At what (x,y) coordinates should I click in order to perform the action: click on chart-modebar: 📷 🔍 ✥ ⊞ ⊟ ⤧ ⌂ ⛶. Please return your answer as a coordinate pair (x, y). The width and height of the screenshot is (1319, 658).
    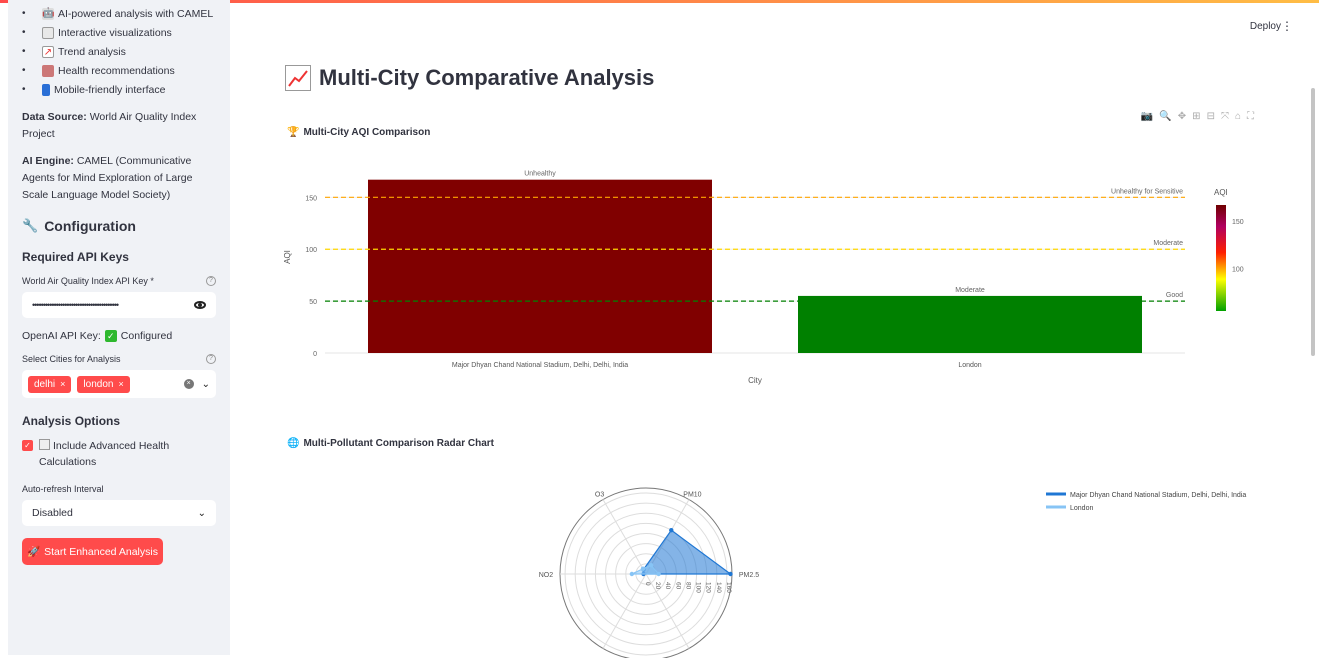
    Looking at the image, I should click on (1197, 116).